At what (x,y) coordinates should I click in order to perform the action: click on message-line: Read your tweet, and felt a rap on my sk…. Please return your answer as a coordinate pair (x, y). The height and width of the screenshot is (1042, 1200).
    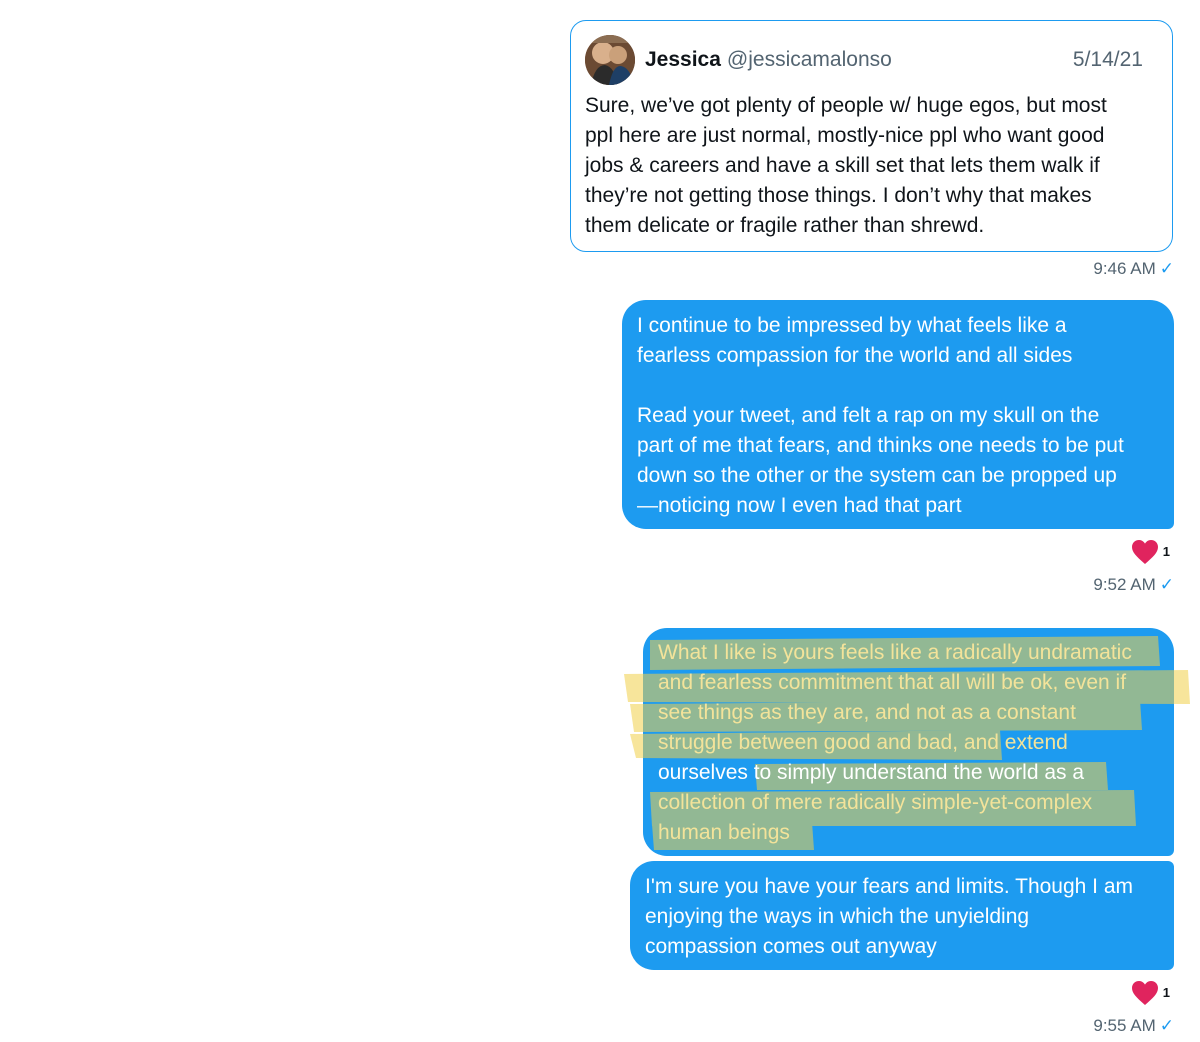
    Looking at the image, I should click on (868, 415).